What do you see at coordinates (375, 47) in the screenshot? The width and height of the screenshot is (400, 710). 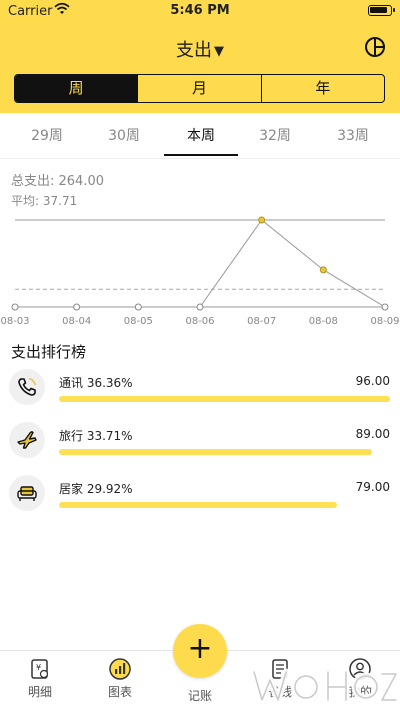 I see `pie-chart-icon` at bounding box center [375, 47].